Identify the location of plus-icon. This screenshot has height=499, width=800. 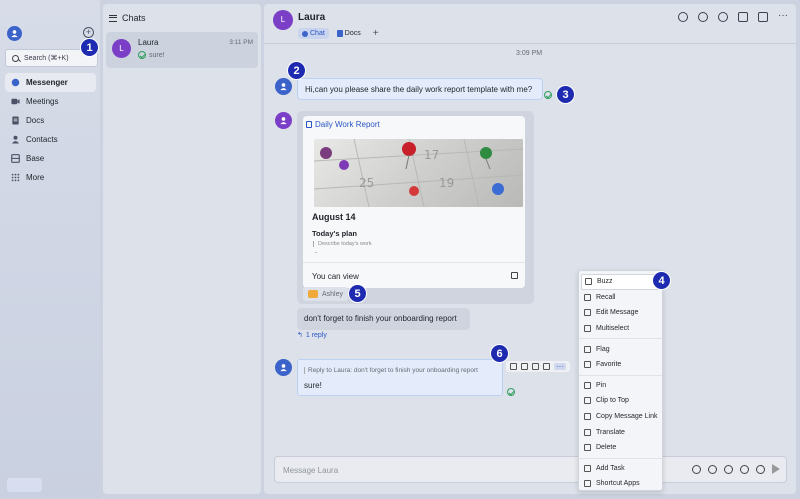
(744, 469).